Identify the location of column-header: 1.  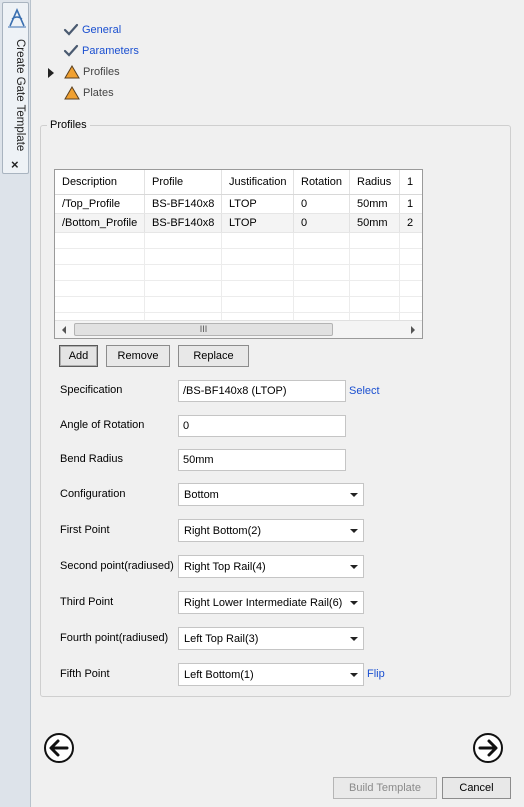
(411, 182).